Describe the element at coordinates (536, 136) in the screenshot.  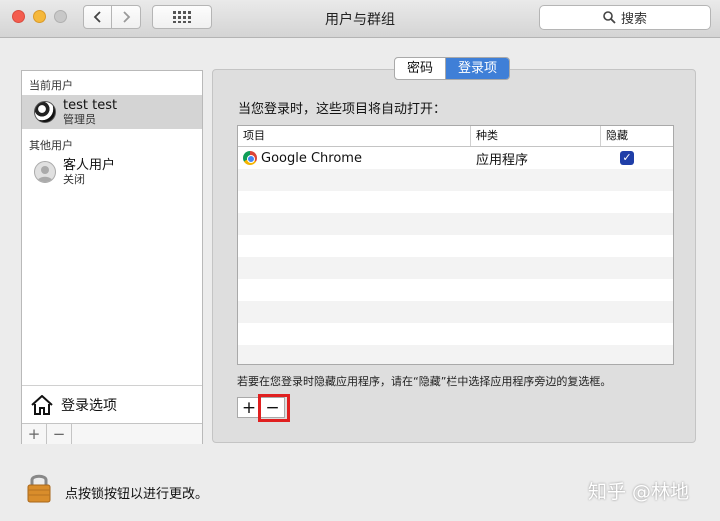
I see `column-header-kind: 种类` at that location.